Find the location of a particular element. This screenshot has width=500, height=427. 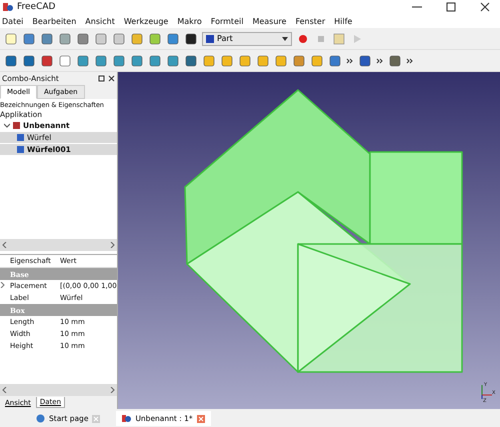

undock-icon is located at coordinates (101, 78).